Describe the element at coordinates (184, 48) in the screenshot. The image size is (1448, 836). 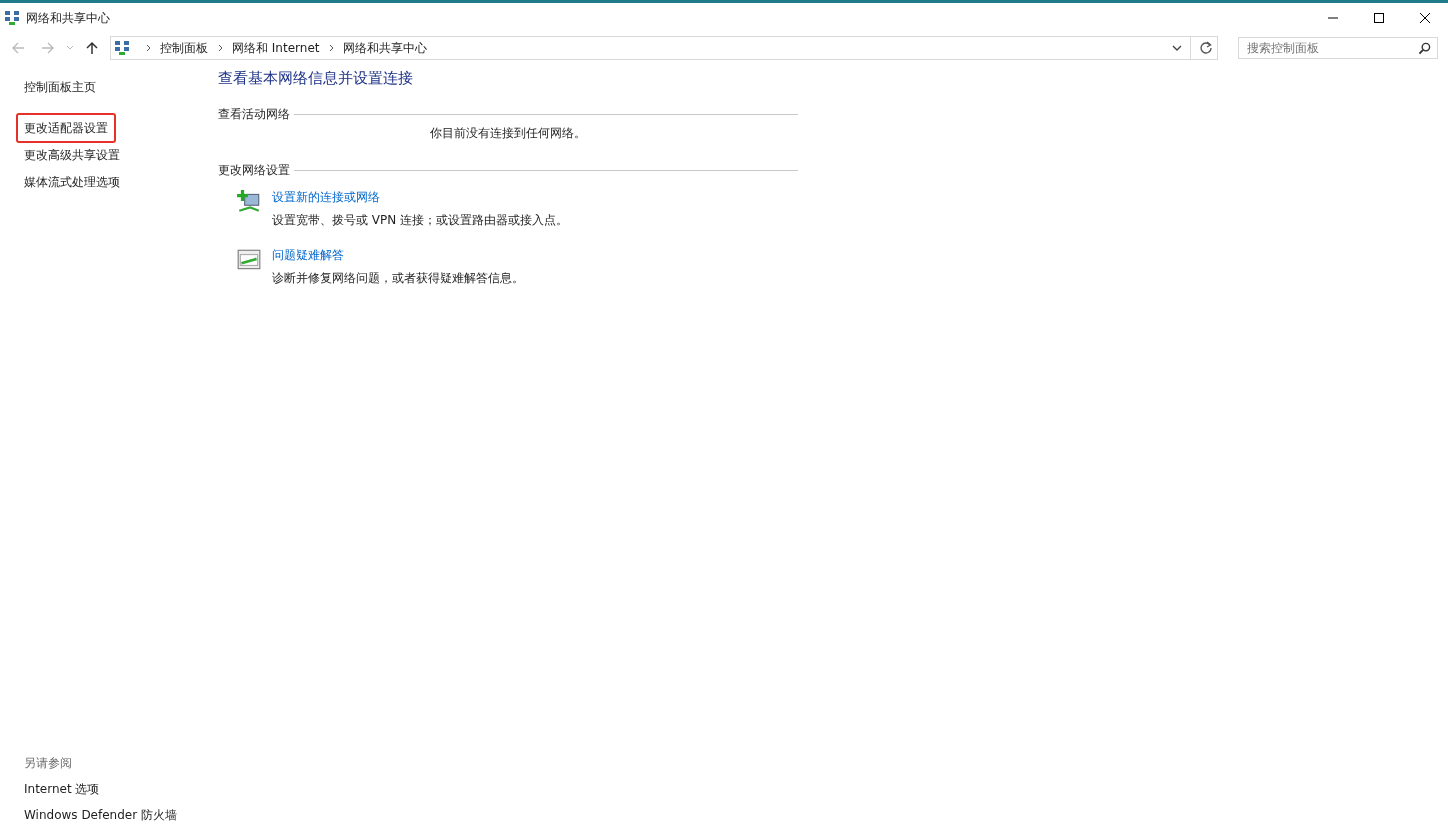
I see `breadcrumb: 控制面板` at that location.